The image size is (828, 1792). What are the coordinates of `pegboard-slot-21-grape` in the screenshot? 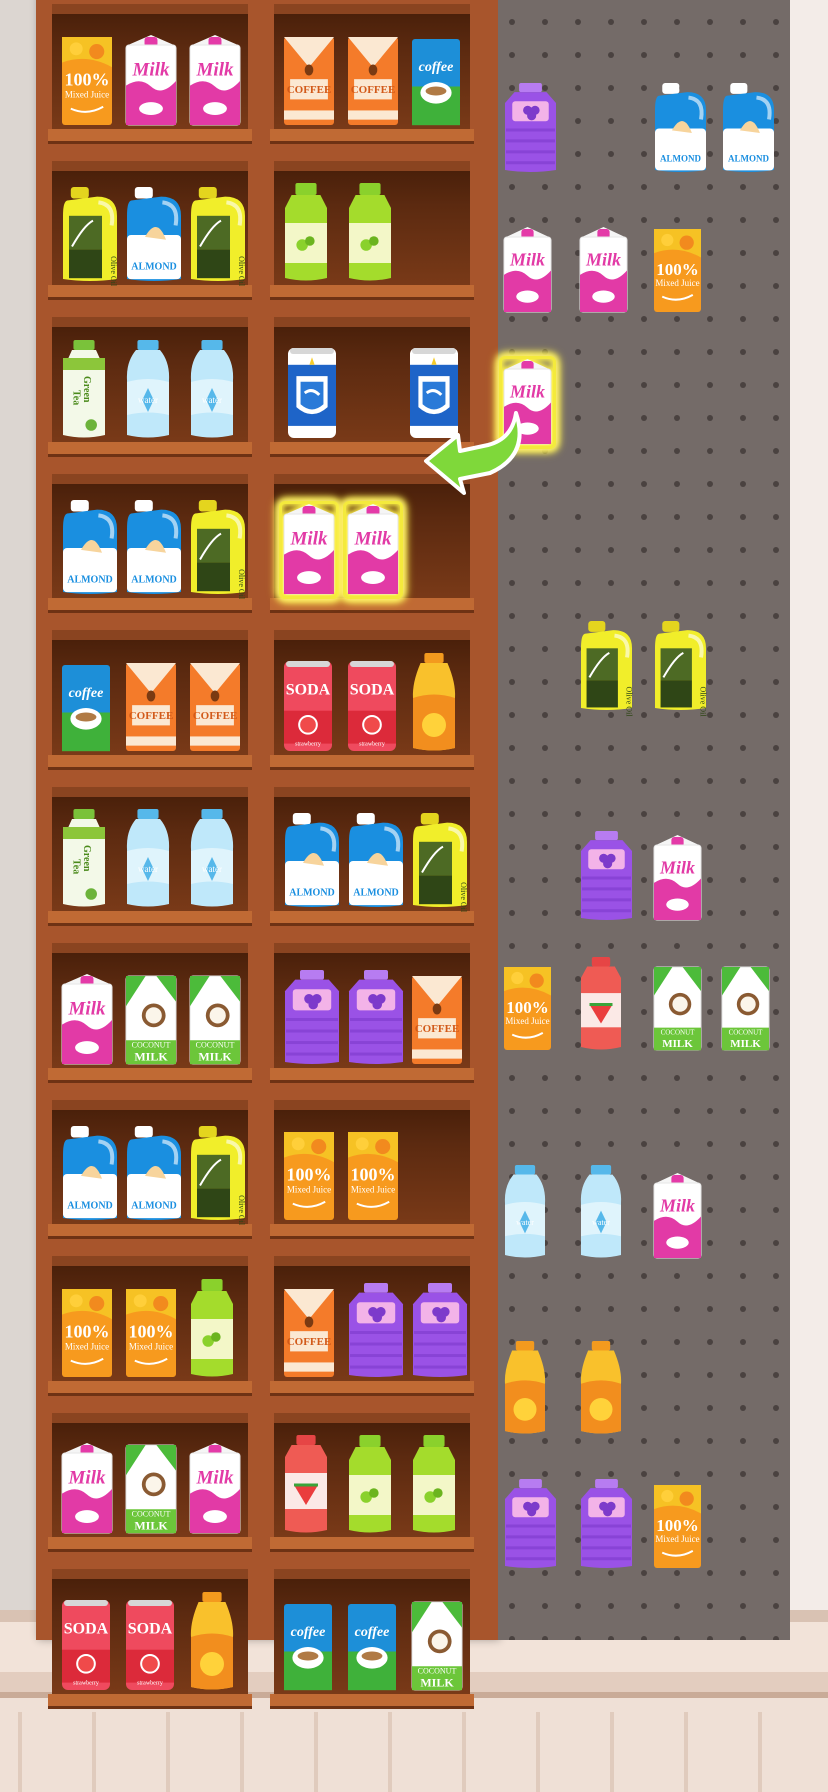 It's located at (530, 1524).